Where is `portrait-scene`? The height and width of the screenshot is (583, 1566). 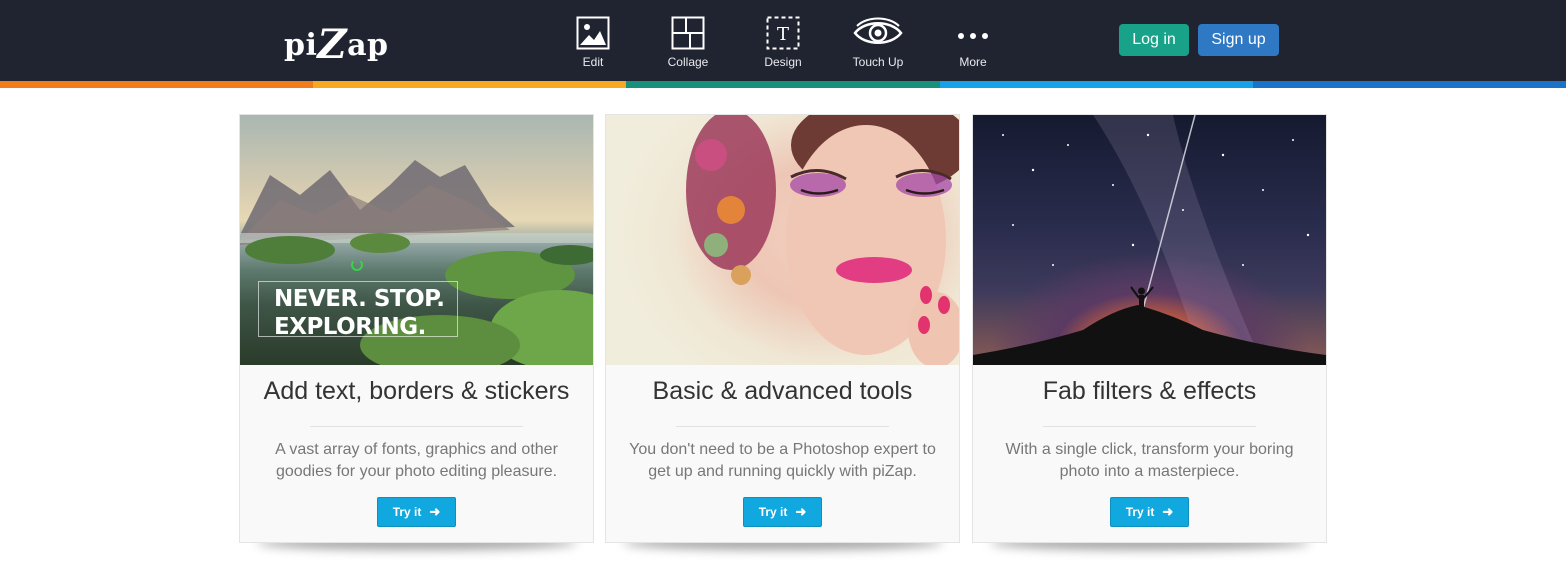 portrait-scene is located at coordinates (822, 240).